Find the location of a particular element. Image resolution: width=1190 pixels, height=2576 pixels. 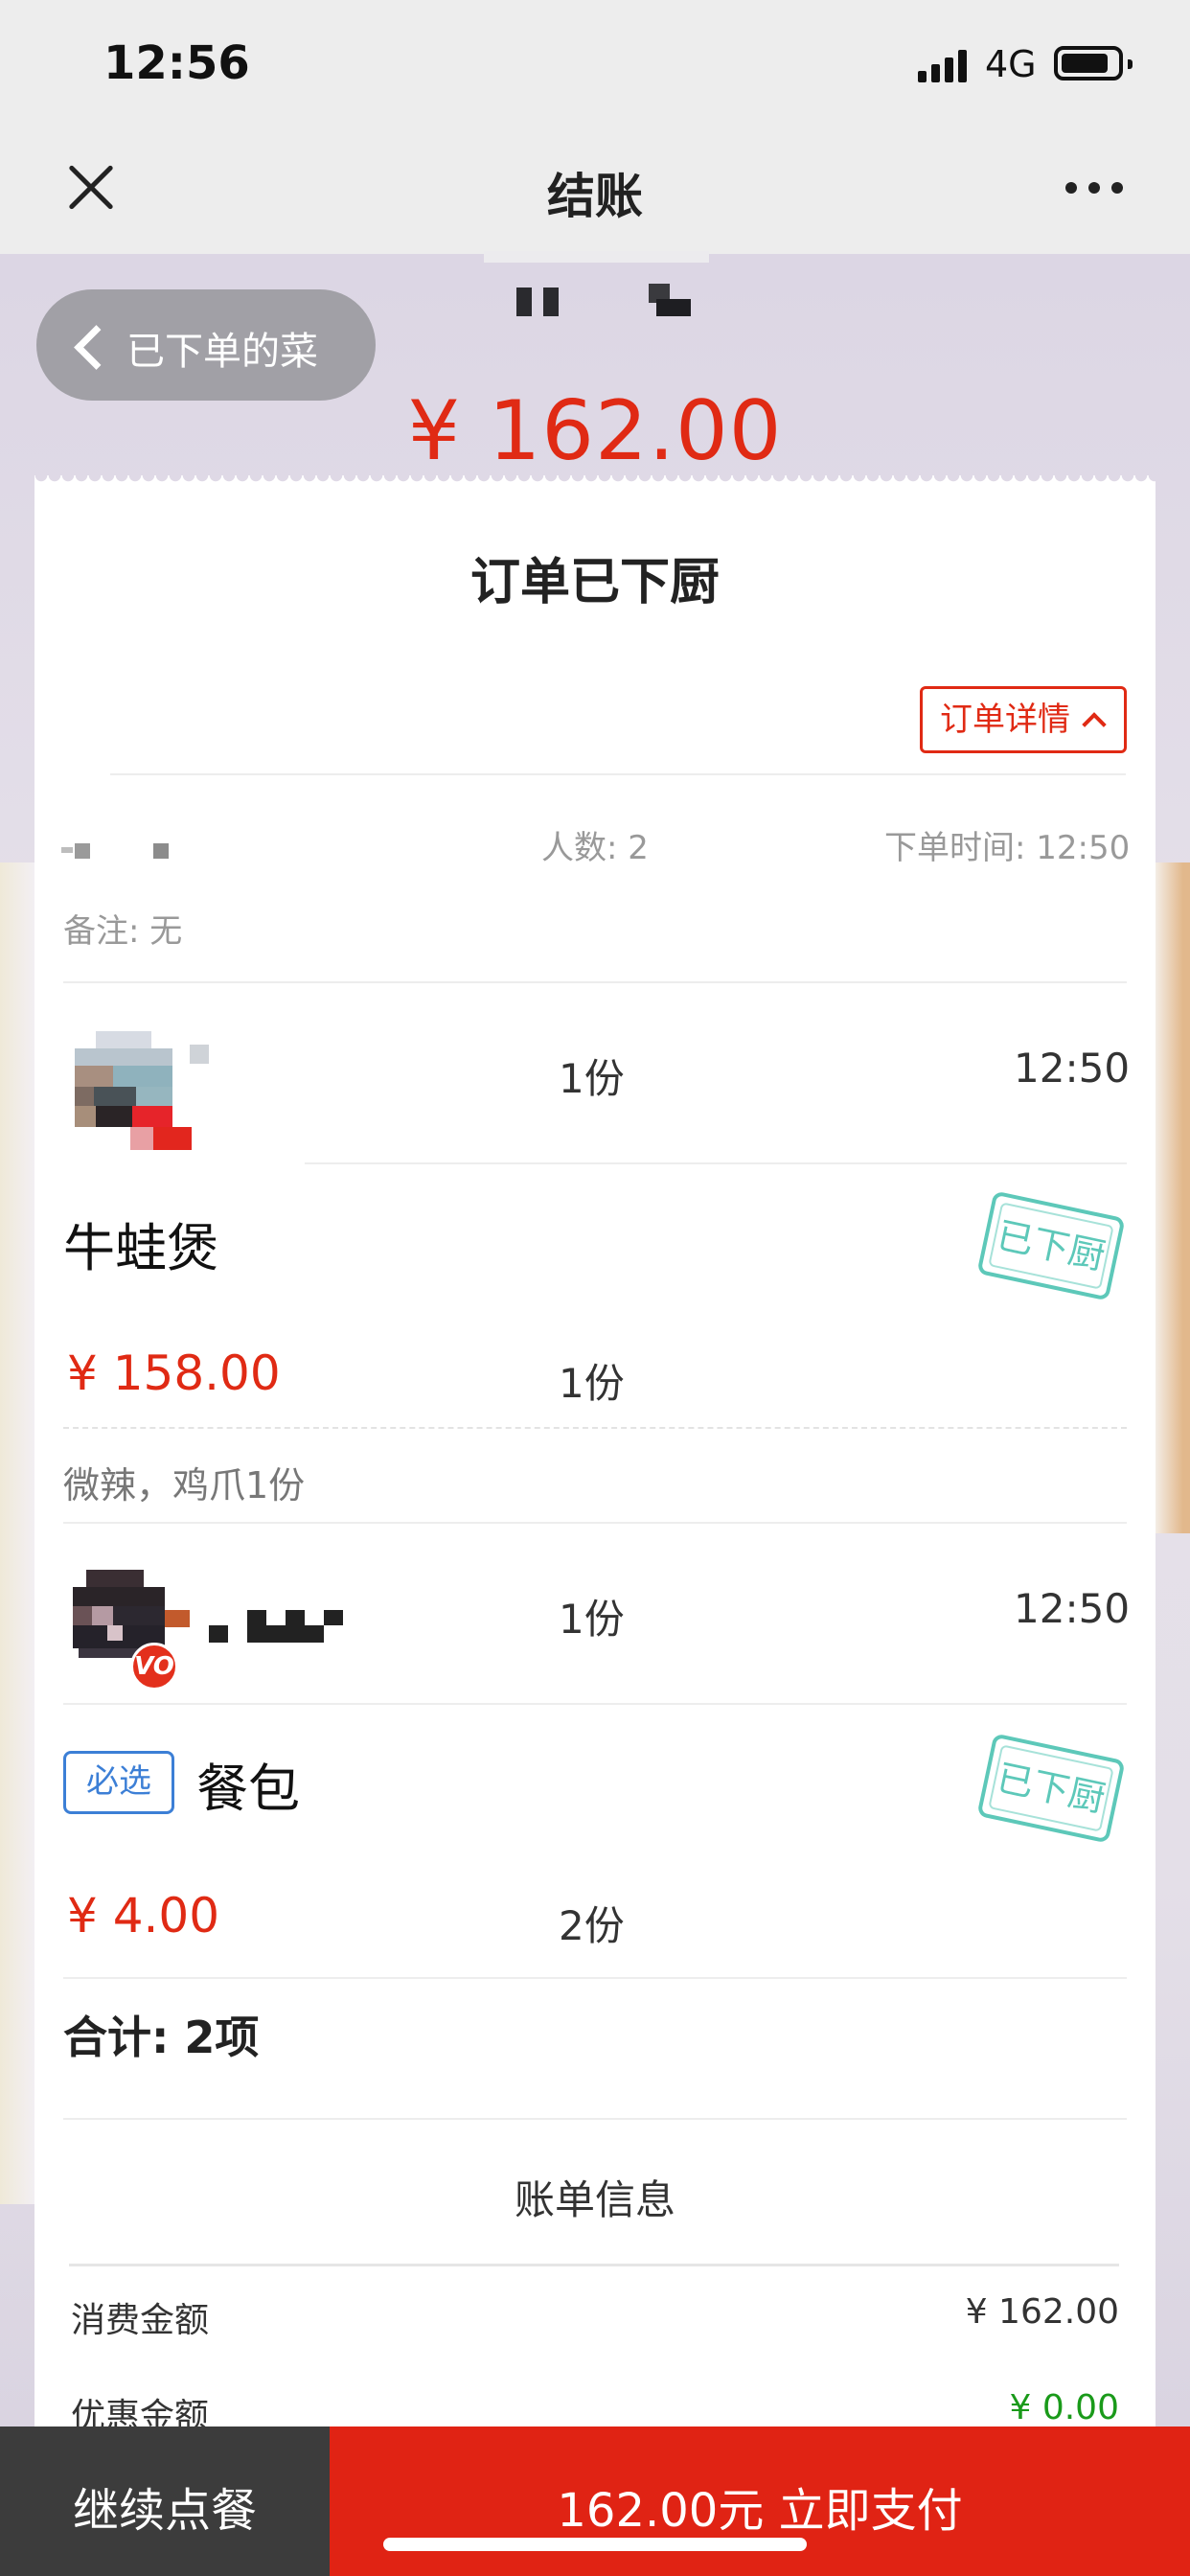

order-remark: 备注: 无 is located at coordinates (123, 931).